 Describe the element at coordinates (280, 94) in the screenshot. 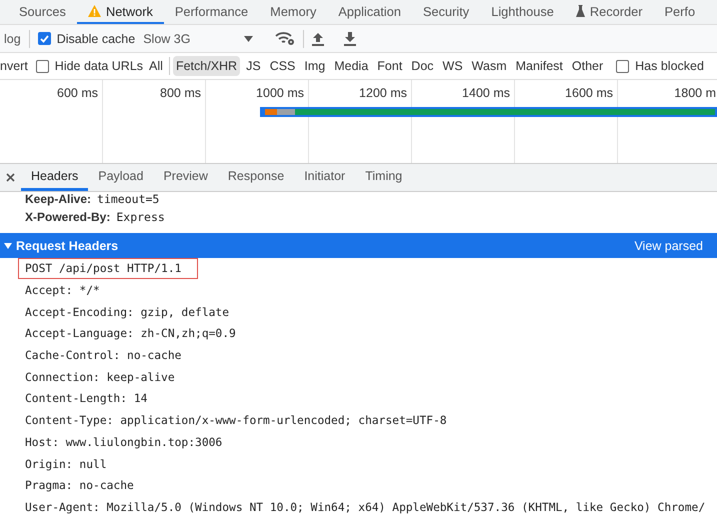

I see `time-tick-label: 1000 ms` at that location.